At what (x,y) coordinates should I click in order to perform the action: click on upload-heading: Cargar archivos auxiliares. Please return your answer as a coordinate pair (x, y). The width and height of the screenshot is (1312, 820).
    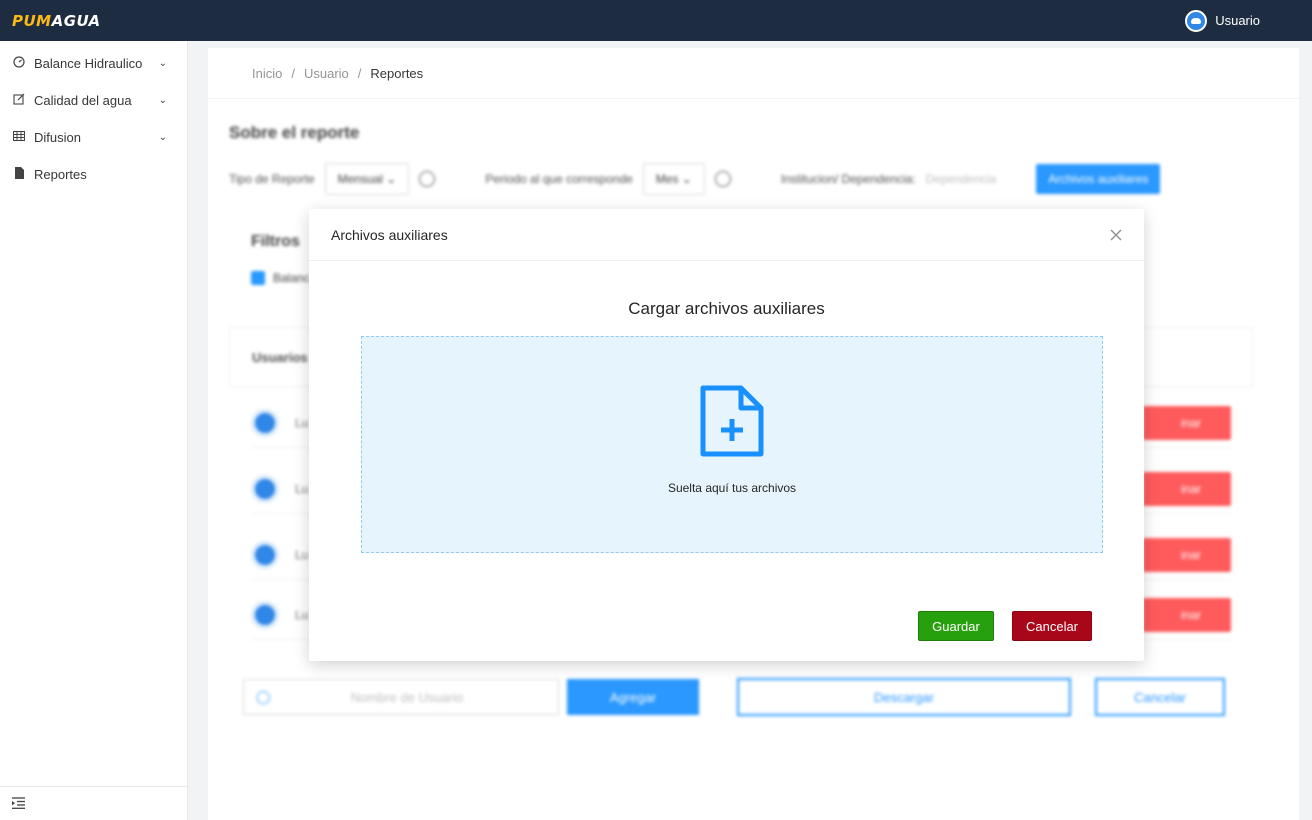
    Looking at the image, I should click on (726, 308).